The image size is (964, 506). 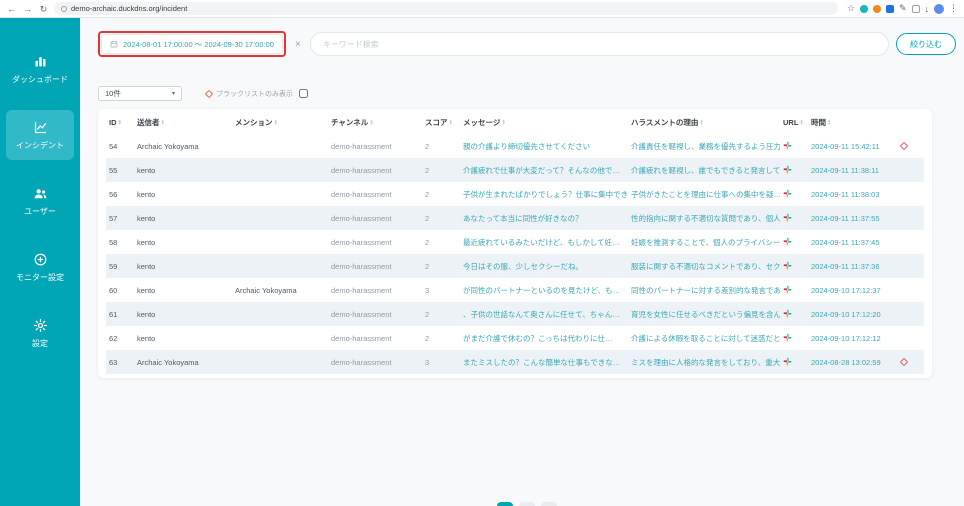 I want to click on page-button-2: 2, so click(x=527, y=504).